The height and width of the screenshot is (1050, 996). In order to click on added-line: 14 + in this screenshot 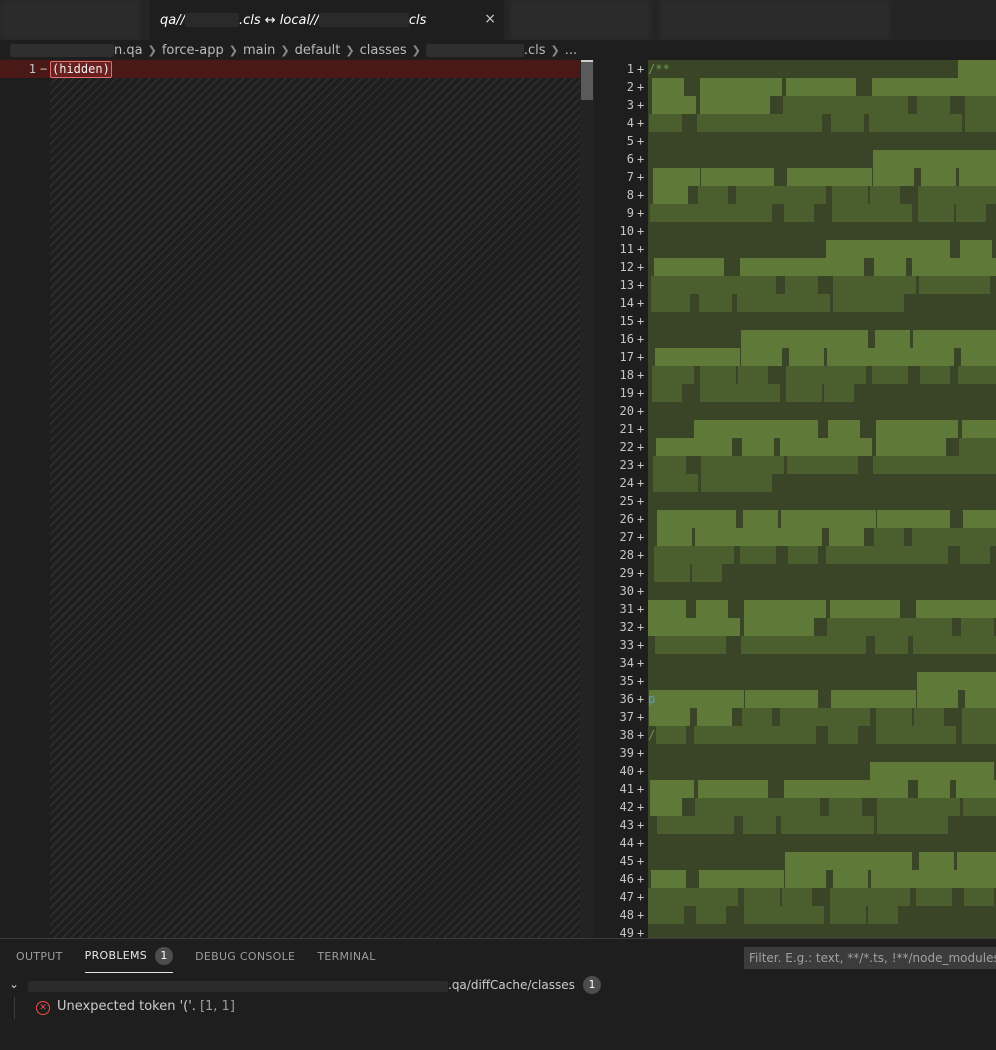, I will do `click(795, 303)`.